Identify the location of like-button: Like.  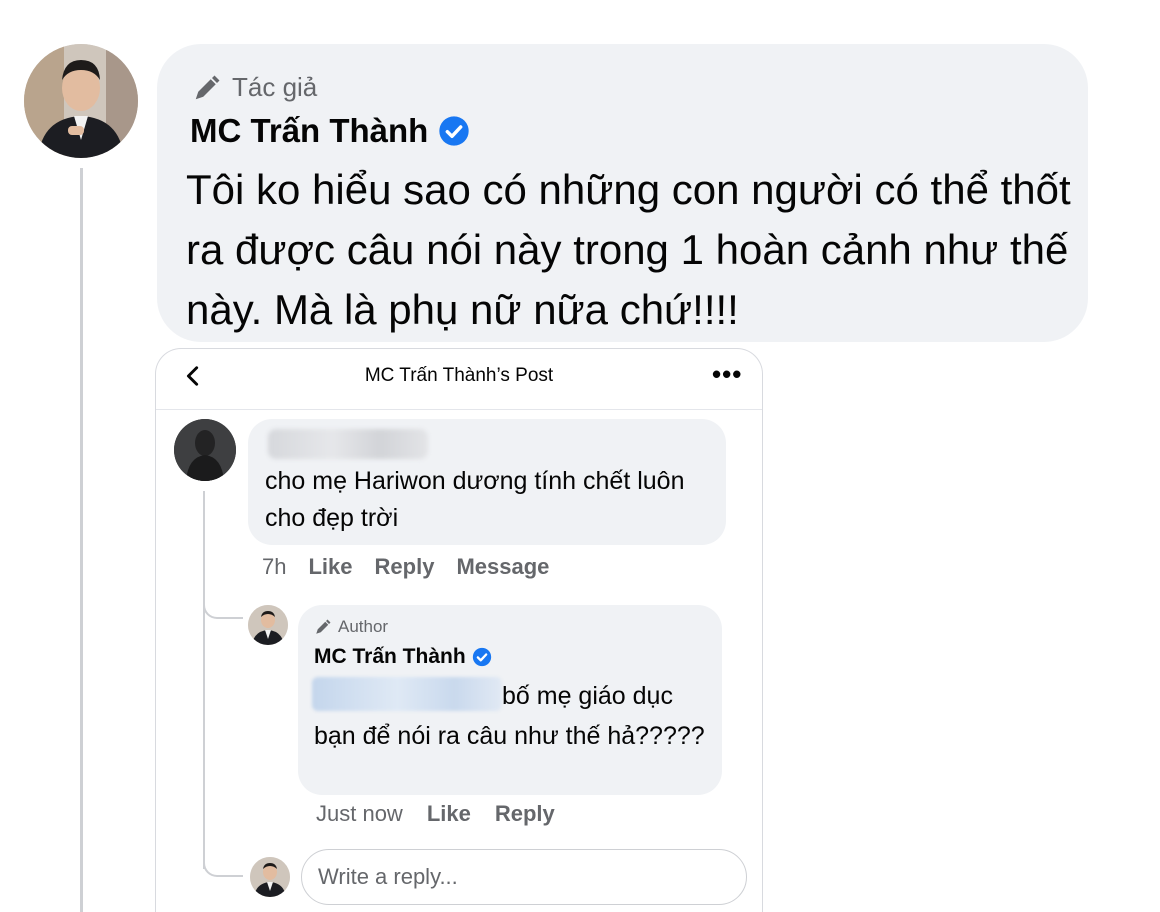
(330, 567).